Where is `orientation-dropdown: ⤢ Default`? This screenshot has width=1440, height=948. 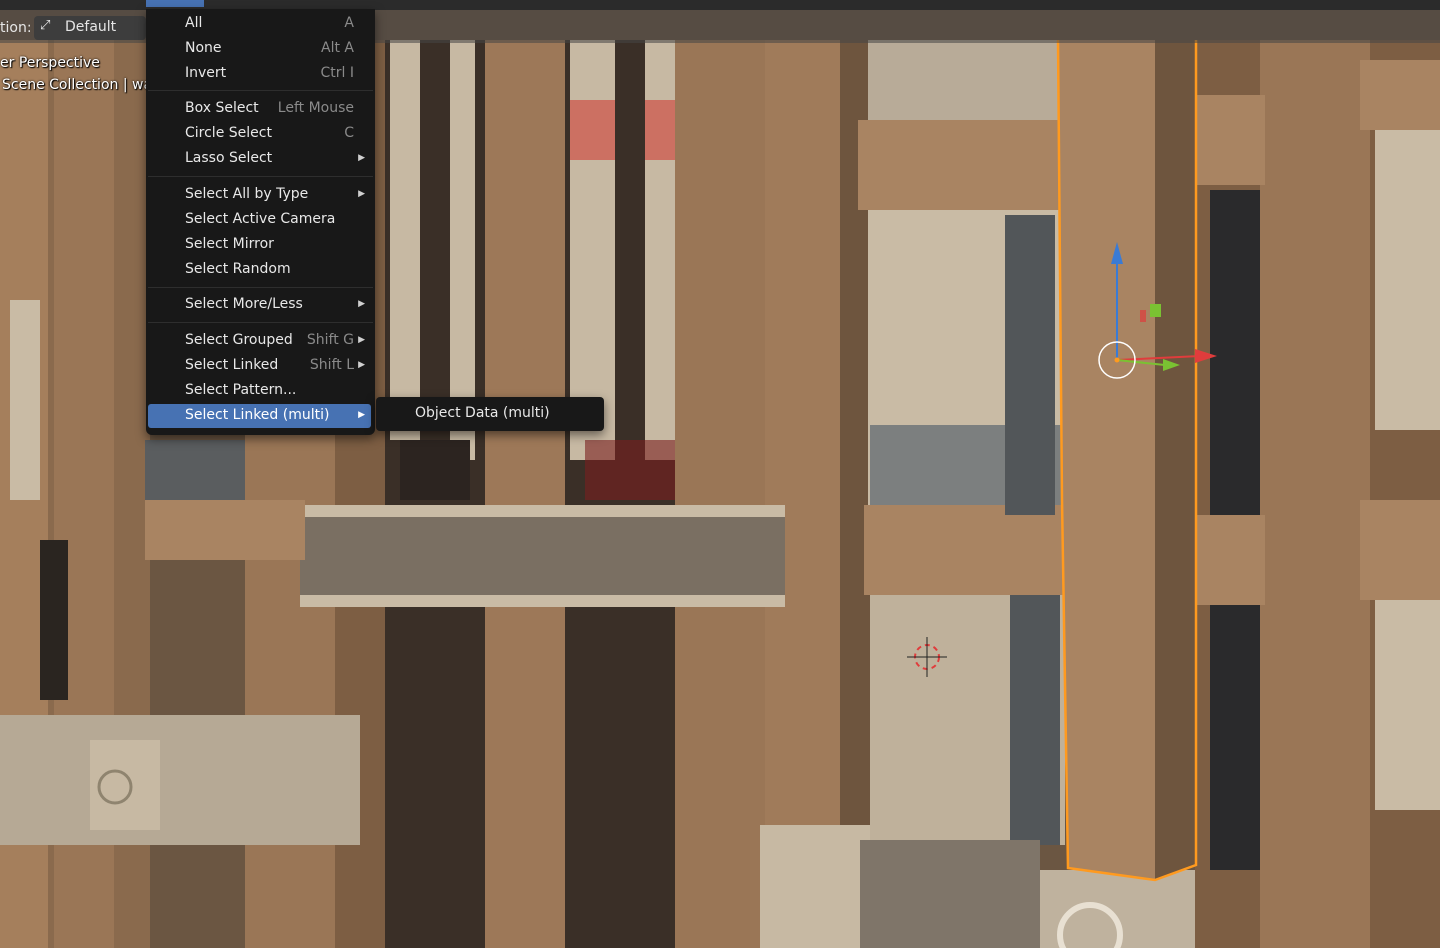
orientation-dropdown: ⤢ Default is located at coordinates (90, 28).